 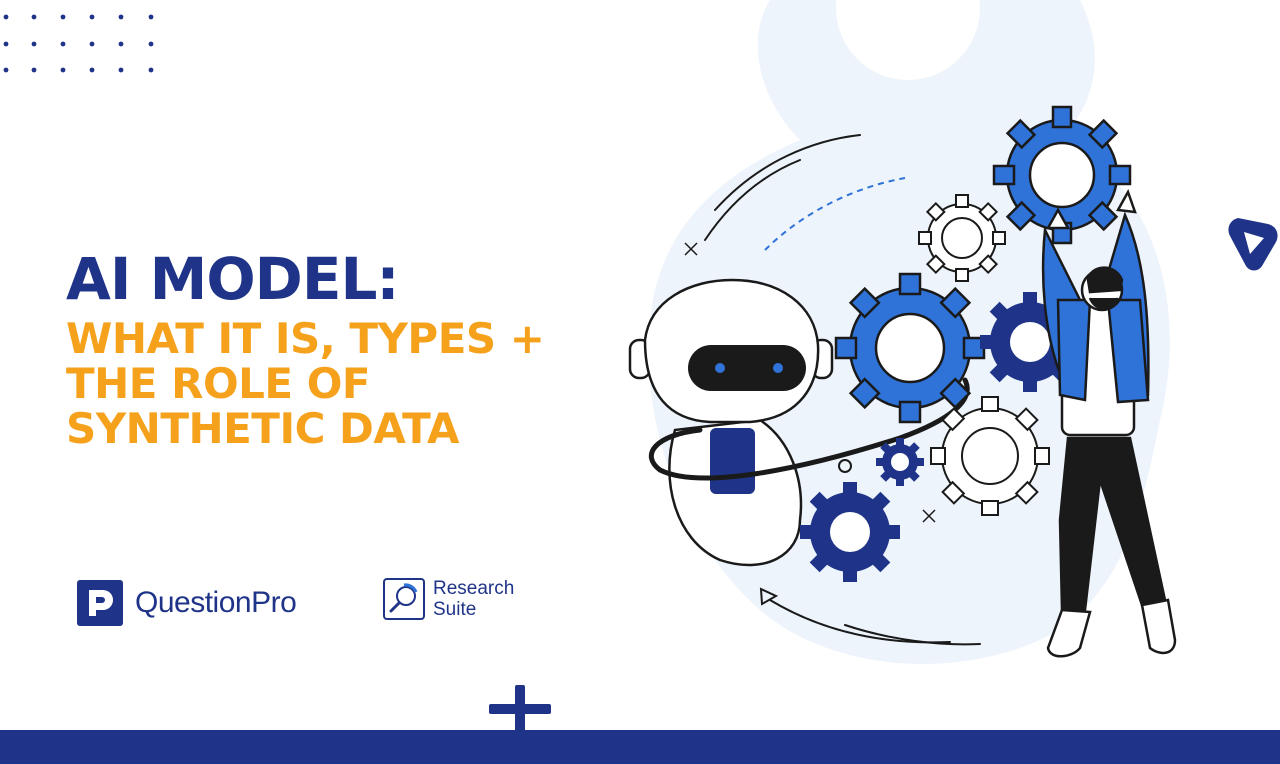 I want to click on research-suite-wordmark: Research Suite, so click(x=473, y=599).